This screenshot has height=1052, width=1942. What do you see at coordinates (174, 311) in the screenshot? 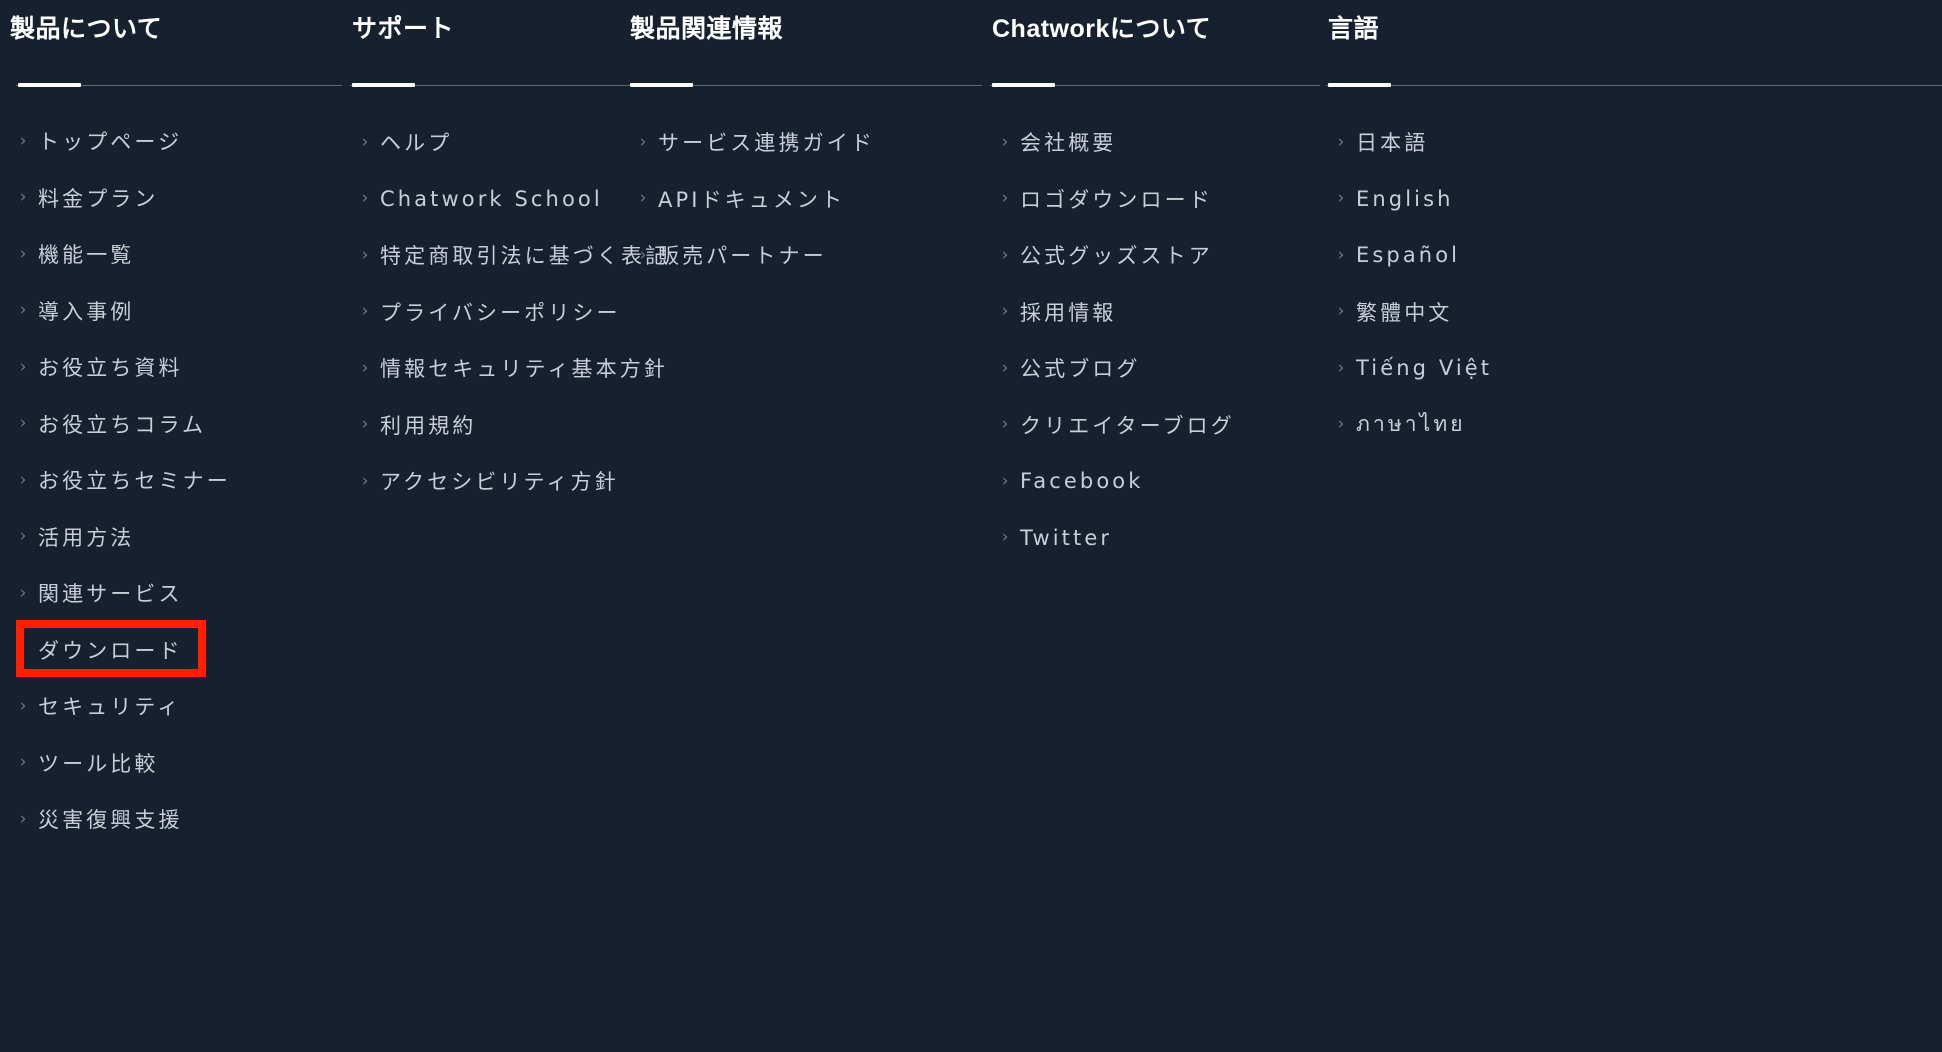
I see `nav-link-item: › 導入事例` at bounding box center [174, 311].